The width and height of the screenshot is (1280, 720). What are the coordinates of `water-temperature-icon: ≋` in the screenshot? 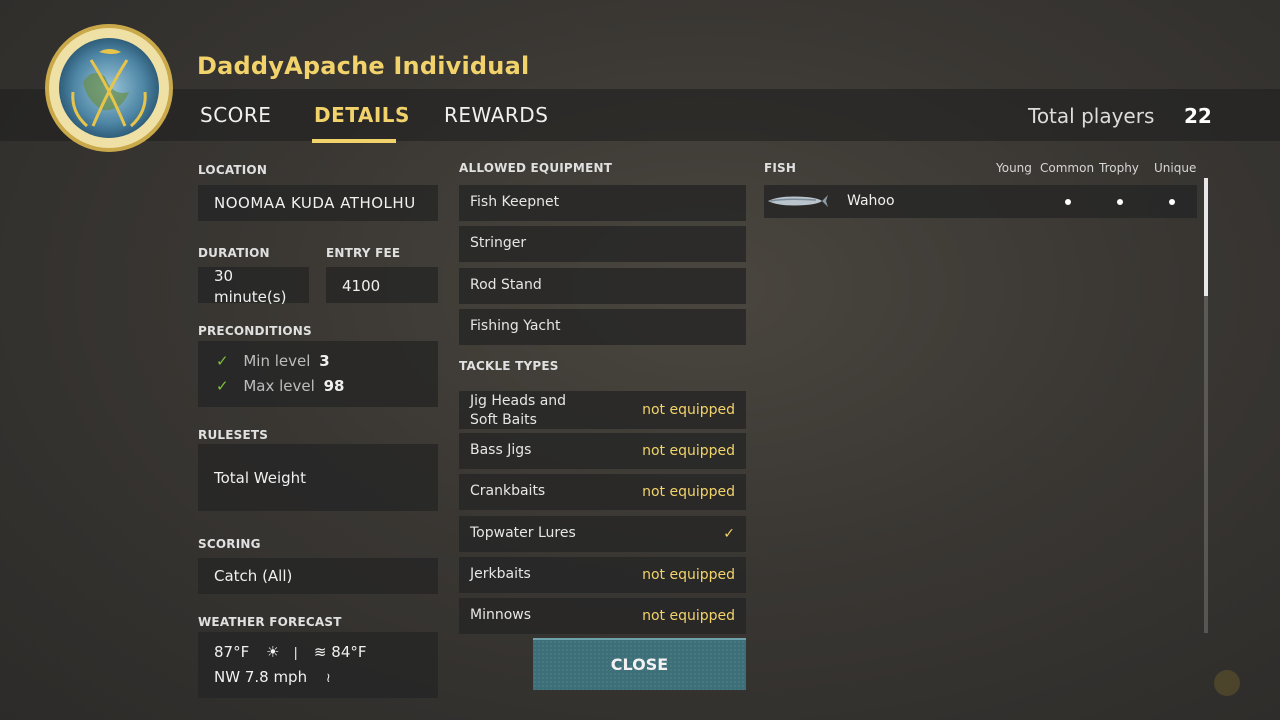 It's located at (320, 652).